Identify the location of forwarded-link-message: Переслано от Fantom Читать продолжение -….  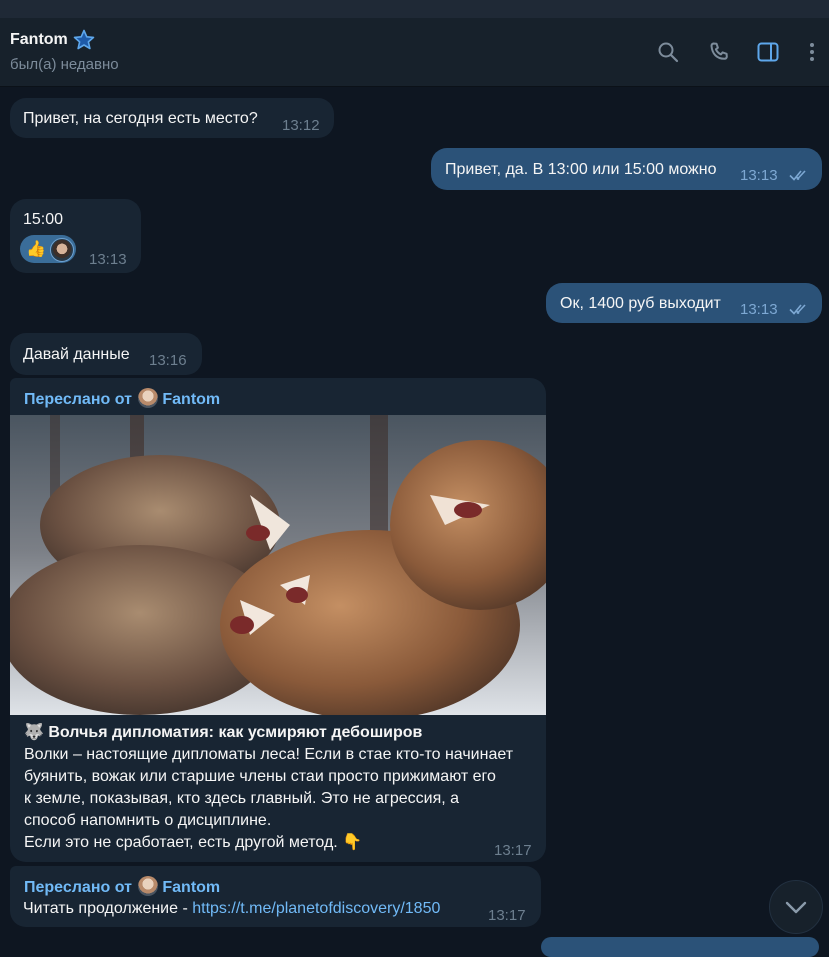
(275, 896).